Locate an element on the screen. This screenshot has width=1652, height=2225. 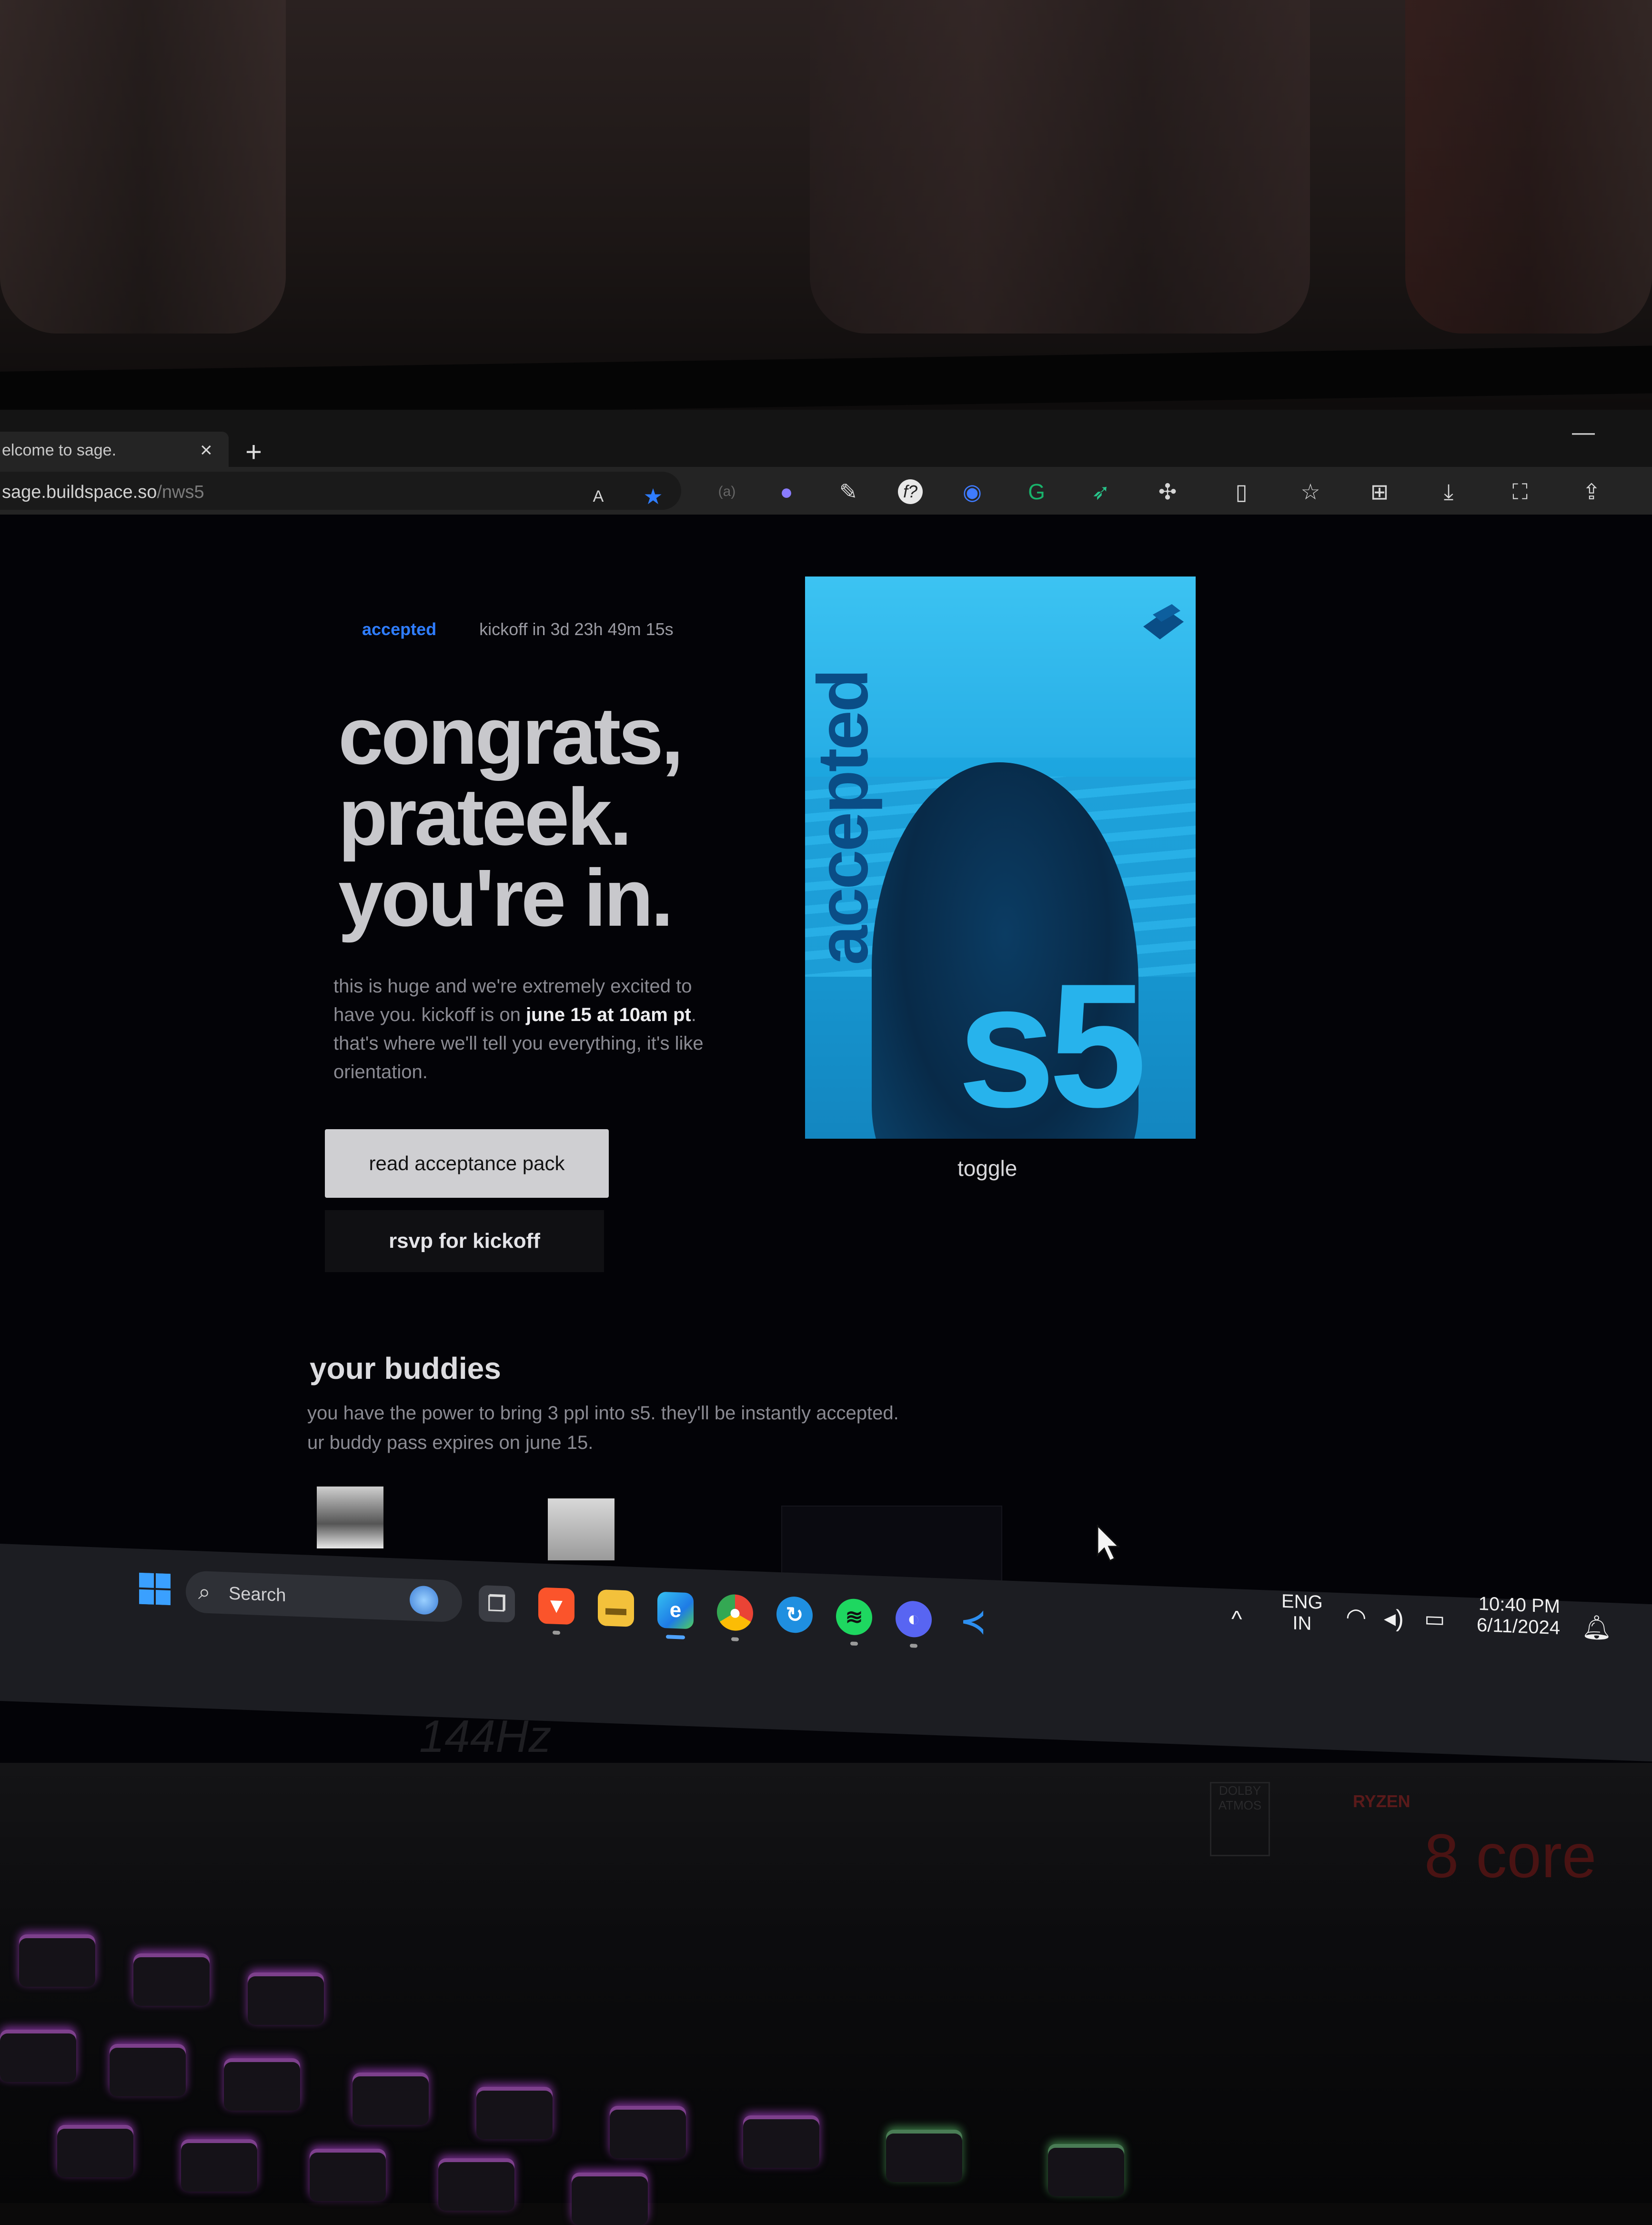
core-count-sticker: 8 core is located at coordinates (1510, 1856).